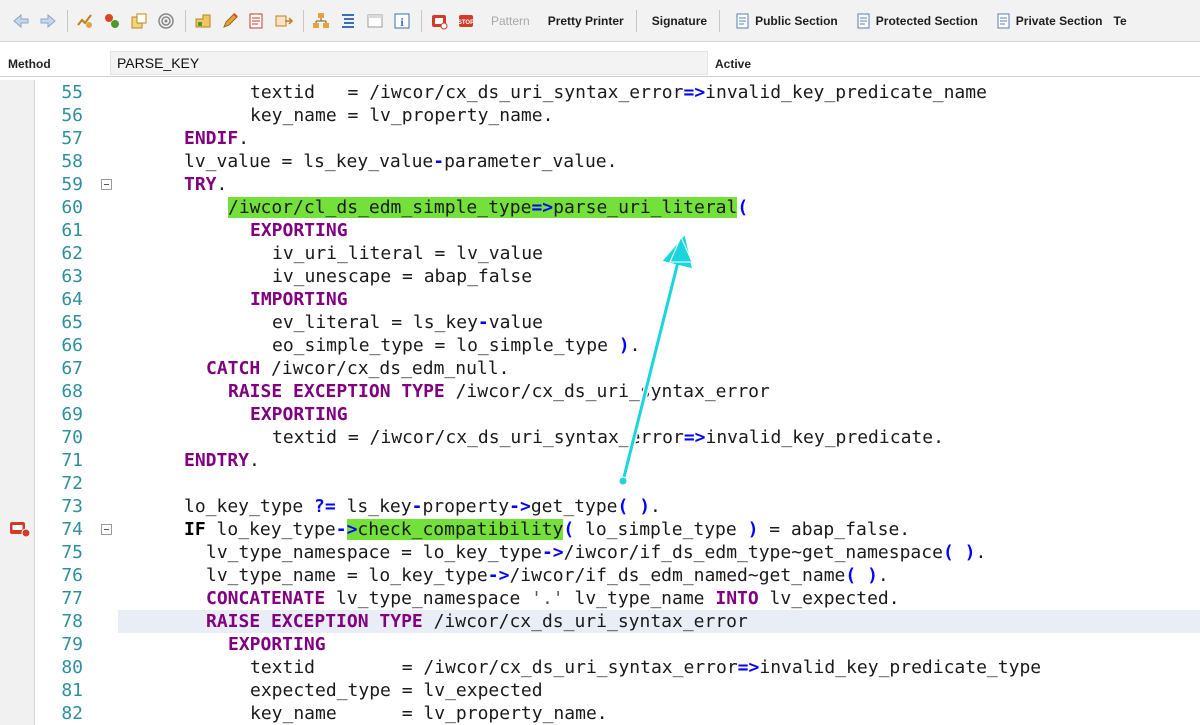 This screenshot has width=1200, height=725. I want to click on code-token: value, so click(515, 322).